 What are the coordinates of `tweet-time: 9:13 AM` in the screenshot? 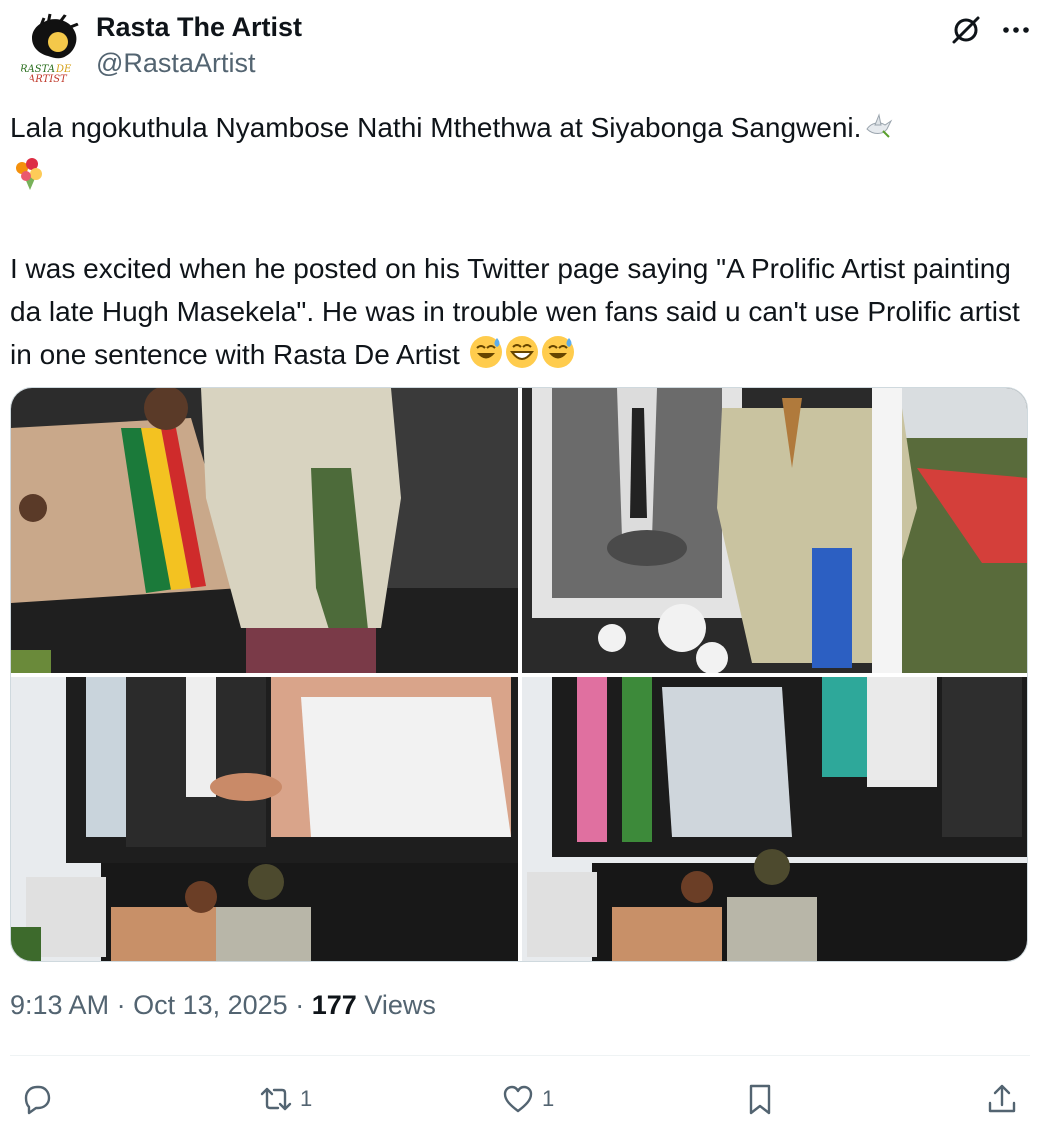 It's located at (59, 1005).